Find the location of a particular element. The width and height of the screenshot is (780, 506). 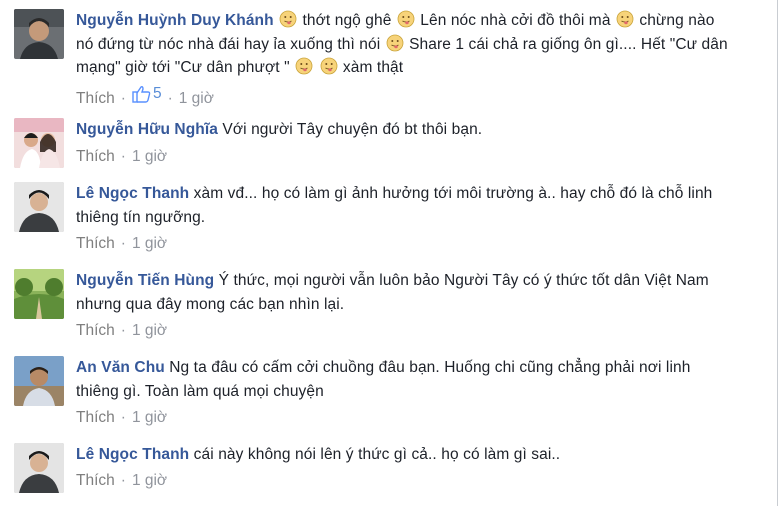

comment-text: Với người Tây chuyện đó bt thôi bạn. is located at coordinates (352, 129).